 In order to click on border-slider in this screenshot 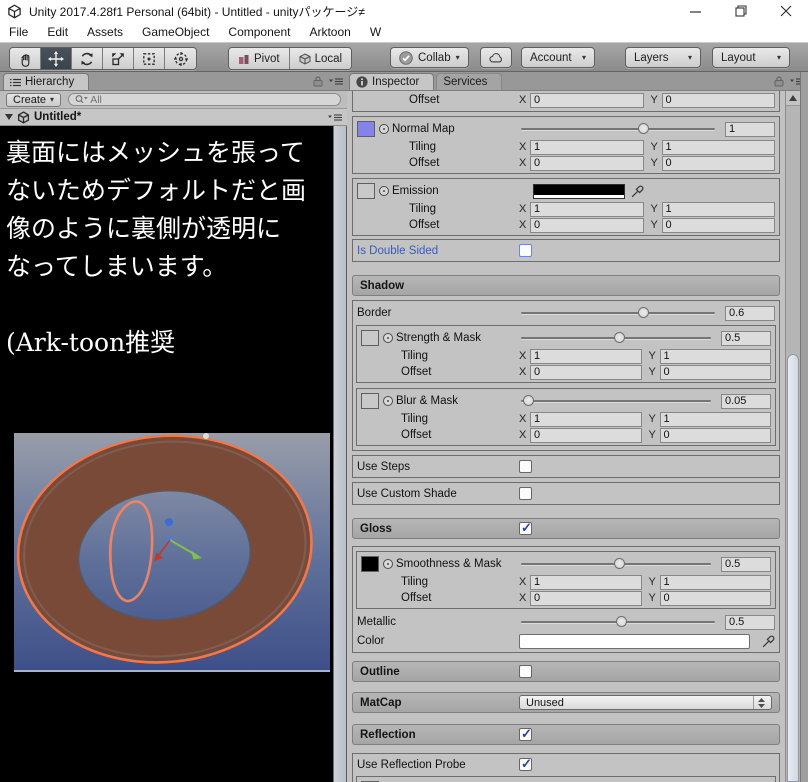, I will do `click(618, 313)`.